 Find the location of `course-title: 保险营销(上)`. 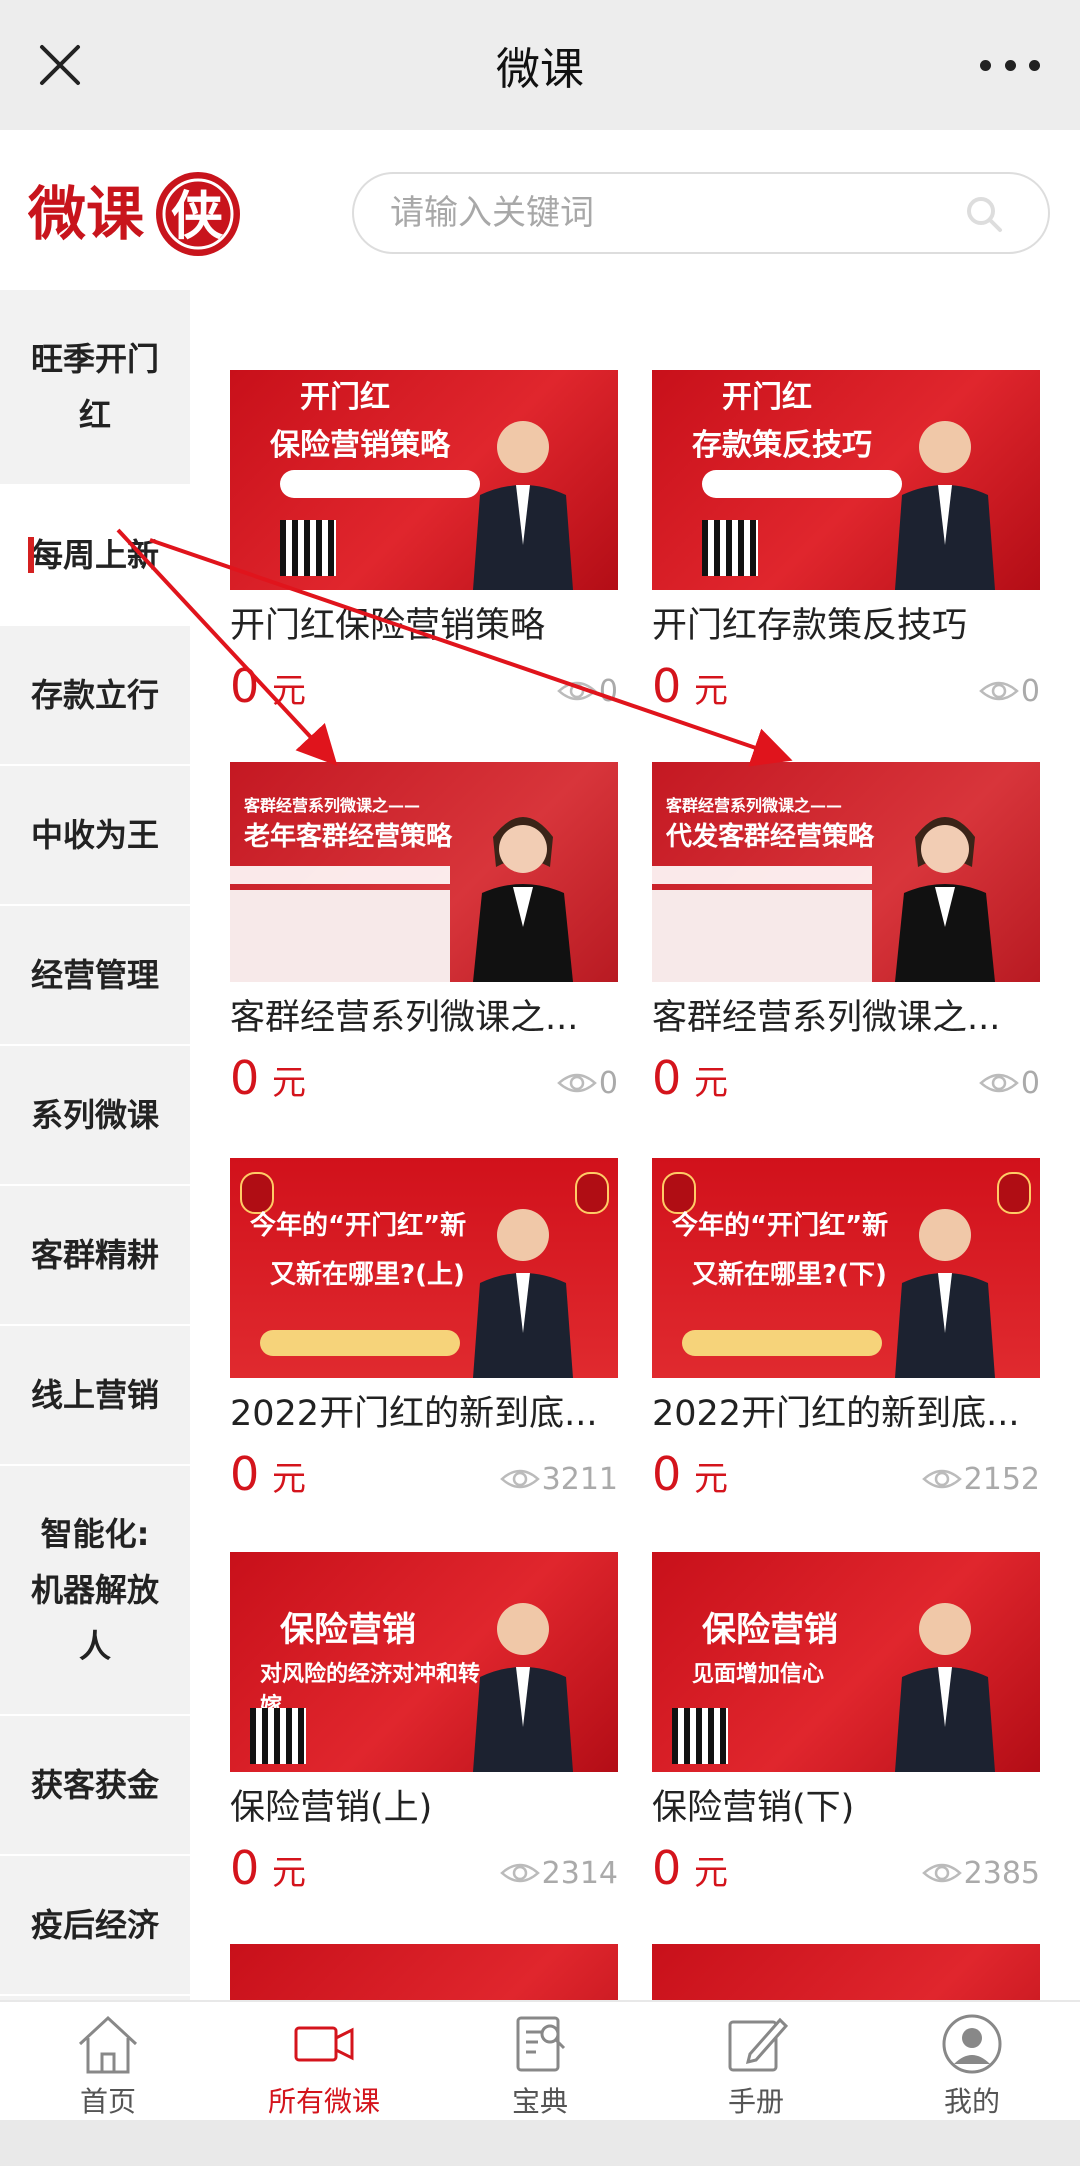

course-title: 保险营销(上) is located at coordinates (424, 1808).